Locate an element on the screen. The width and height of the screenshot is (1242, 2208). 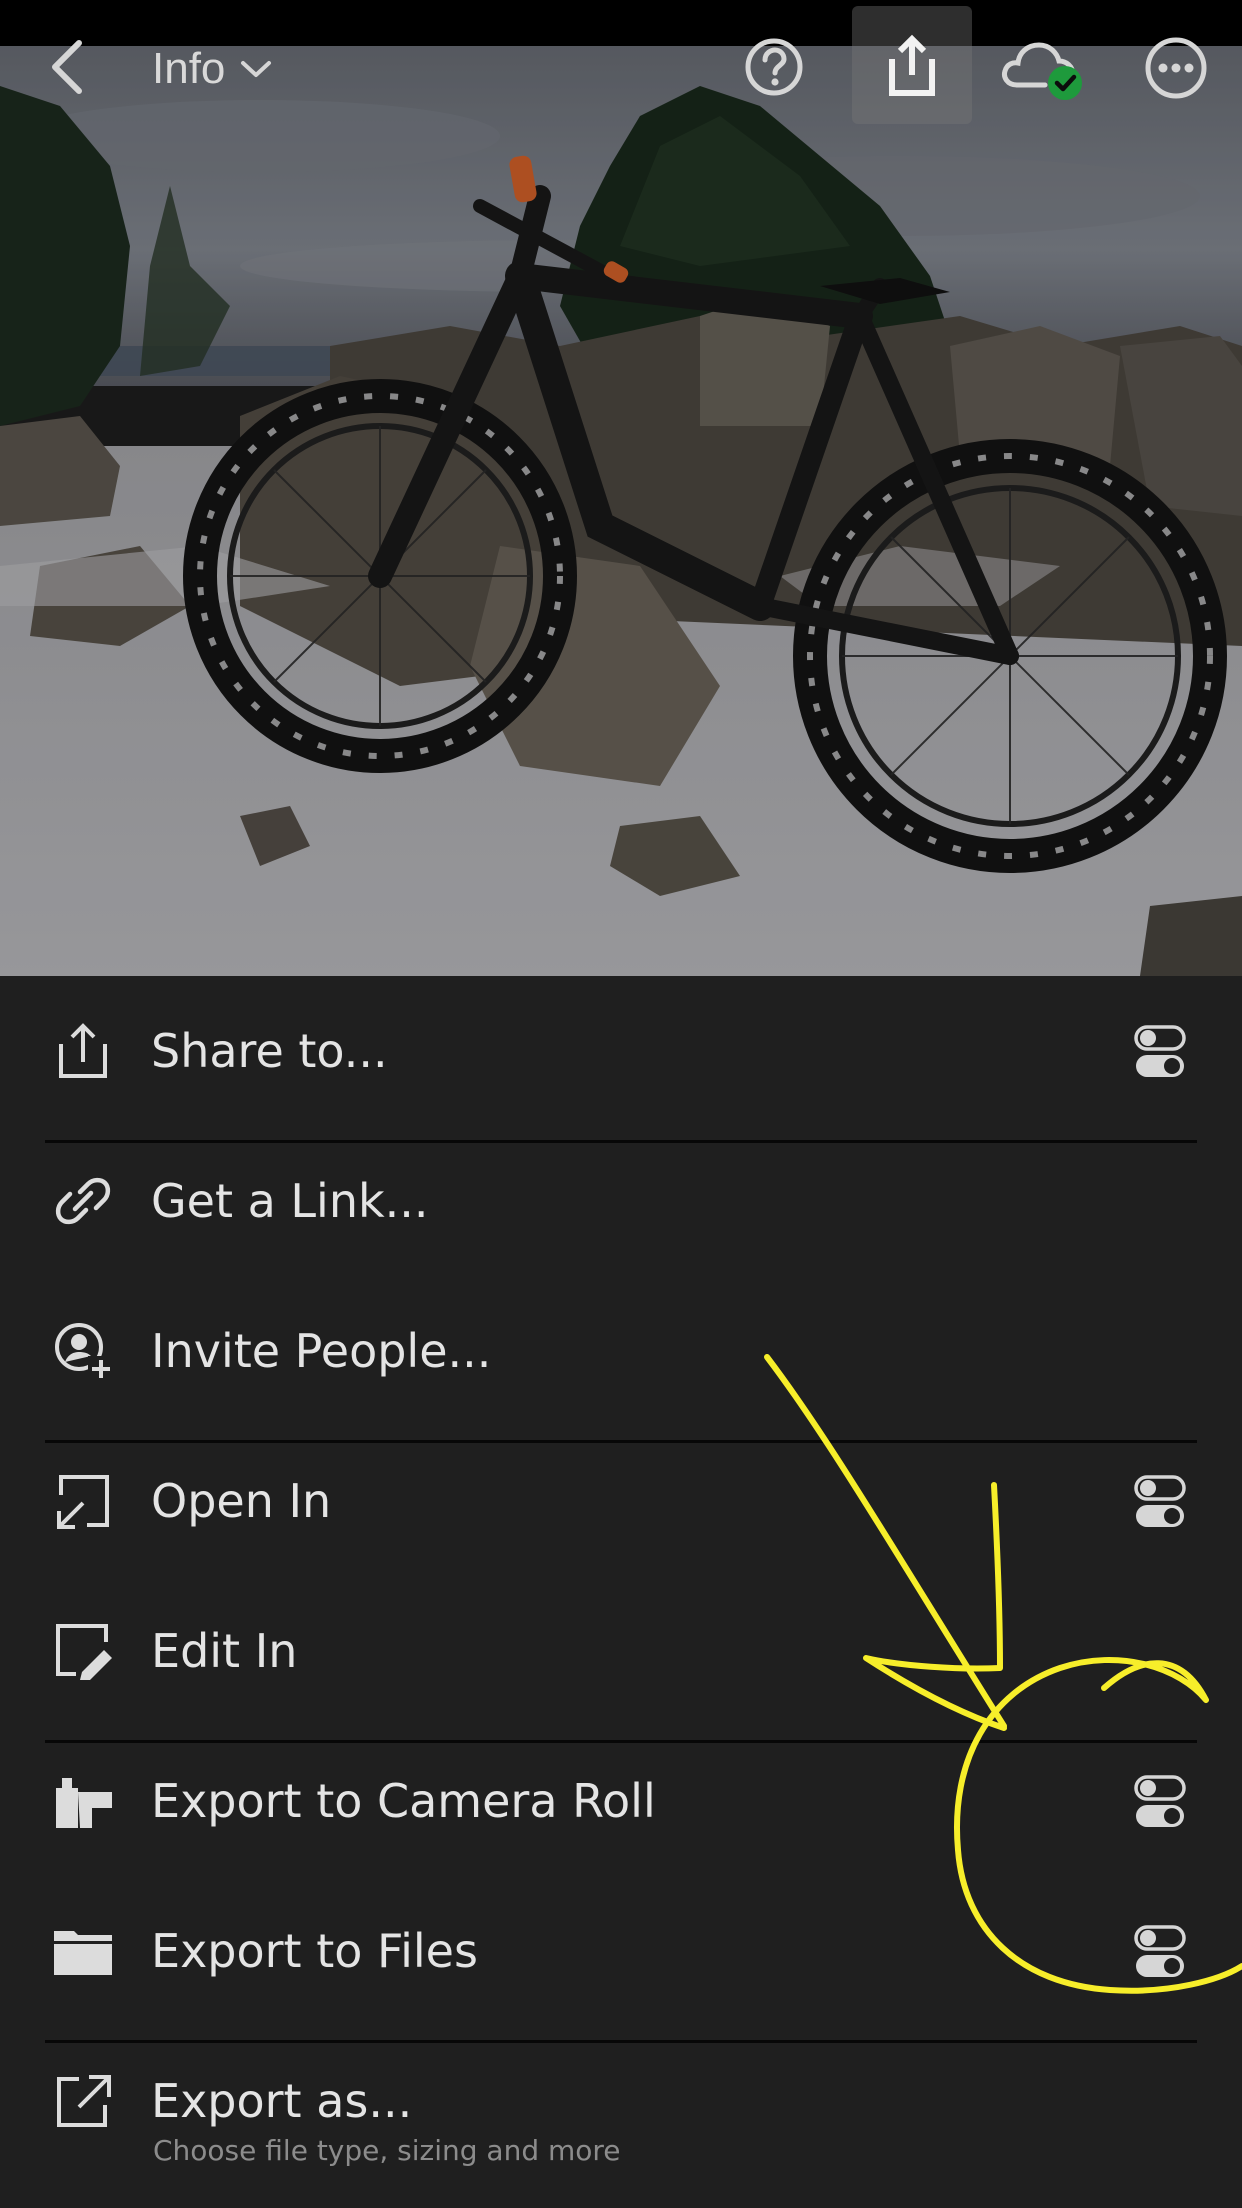
help-circle-icon is located at coordinates (774, 67).